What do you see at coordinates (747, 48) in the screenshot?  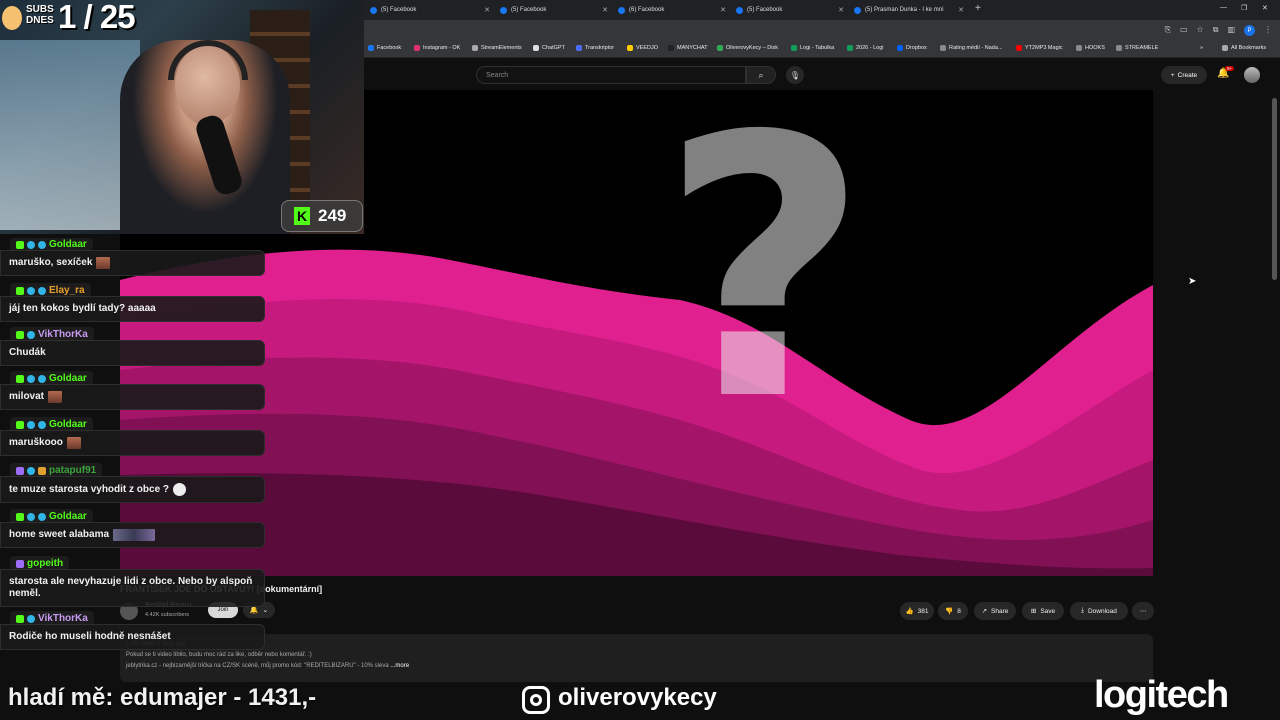 I see `bookmark-item: OliverovyKecy – Disk` at bounding box center [747, 48].